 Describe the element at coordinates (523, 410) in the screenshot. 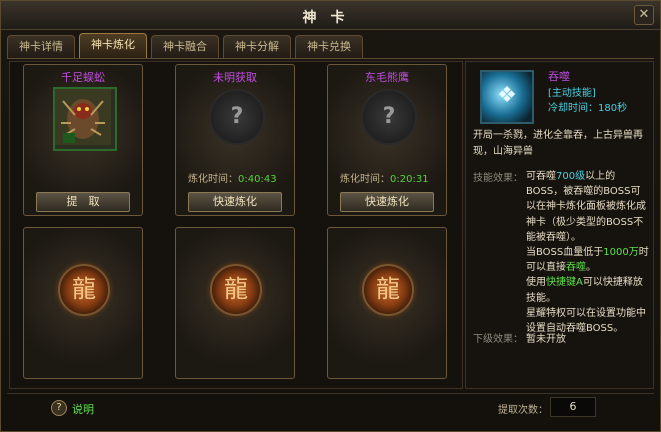

I see `extract-count-label: 提取次数：` at that location.